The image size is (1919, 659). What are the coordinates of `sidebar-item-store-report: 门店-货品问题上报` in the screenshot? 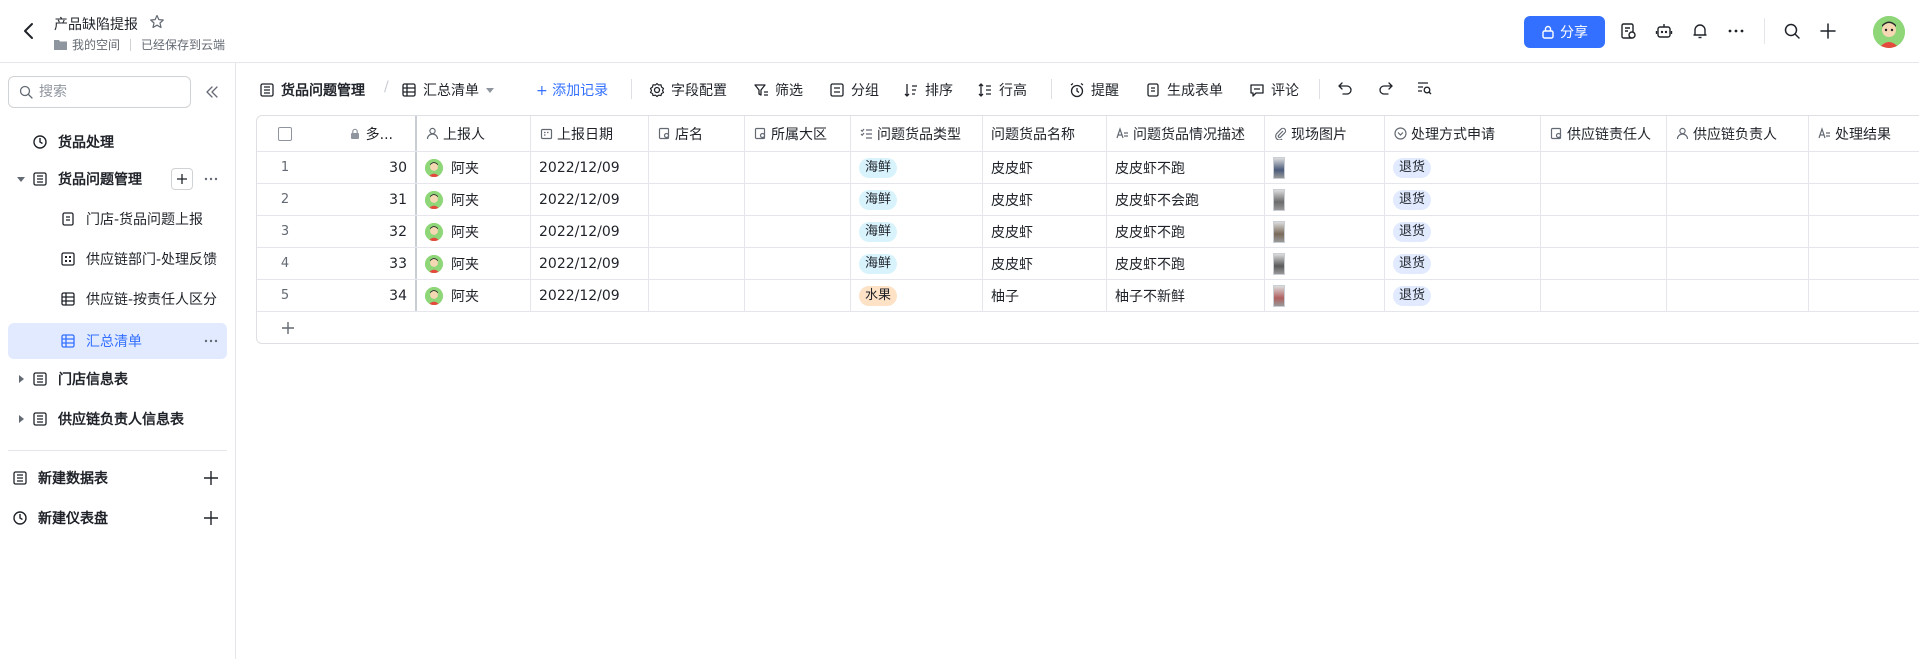 It's located at (117, 219).